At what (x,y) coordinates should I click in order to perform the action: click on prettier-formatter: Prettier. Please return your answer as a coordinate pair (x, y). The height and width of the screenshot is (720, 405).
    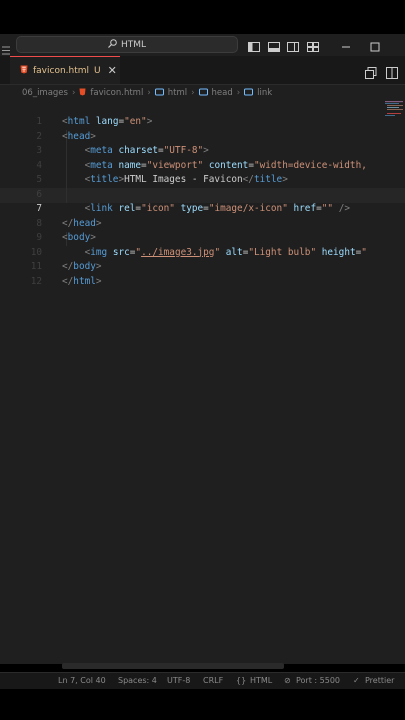
    Looking at the image, I should click on (379, 680).